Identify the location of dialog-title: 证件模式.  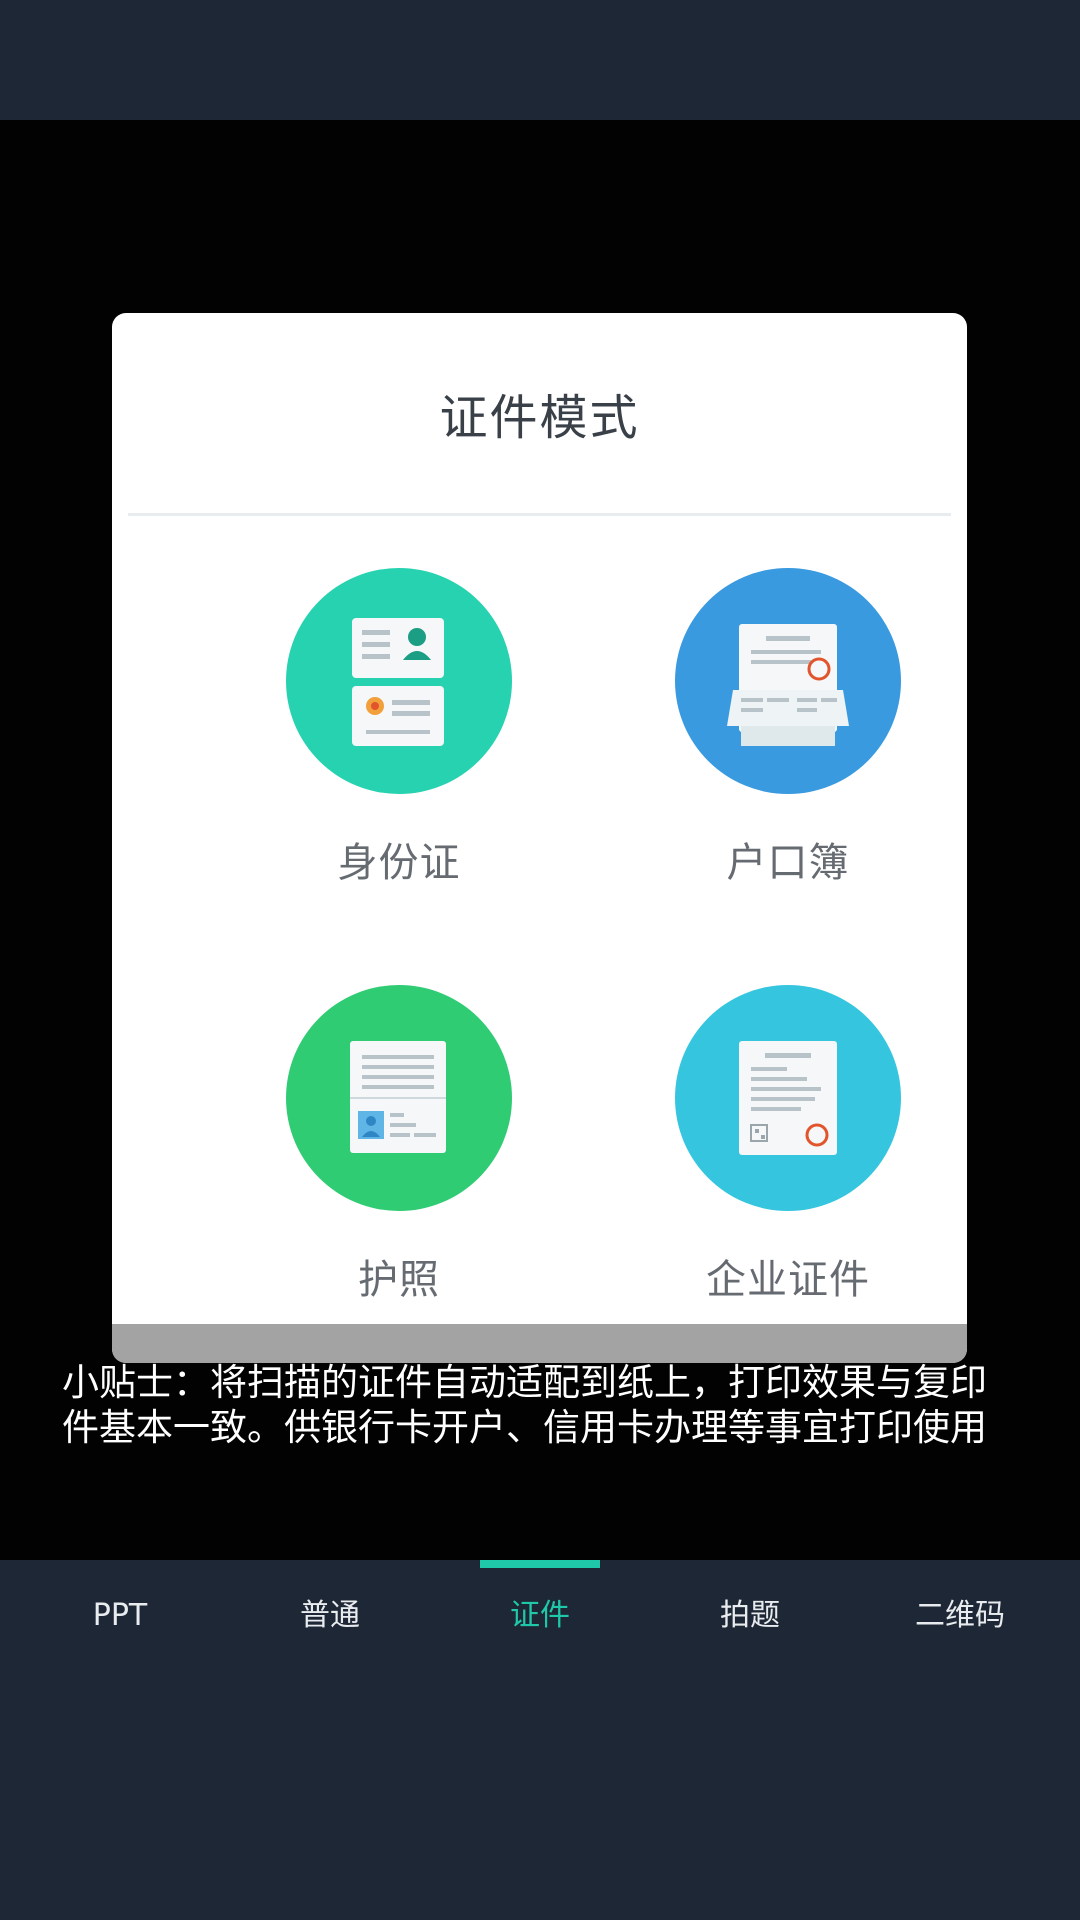
(539, 418).